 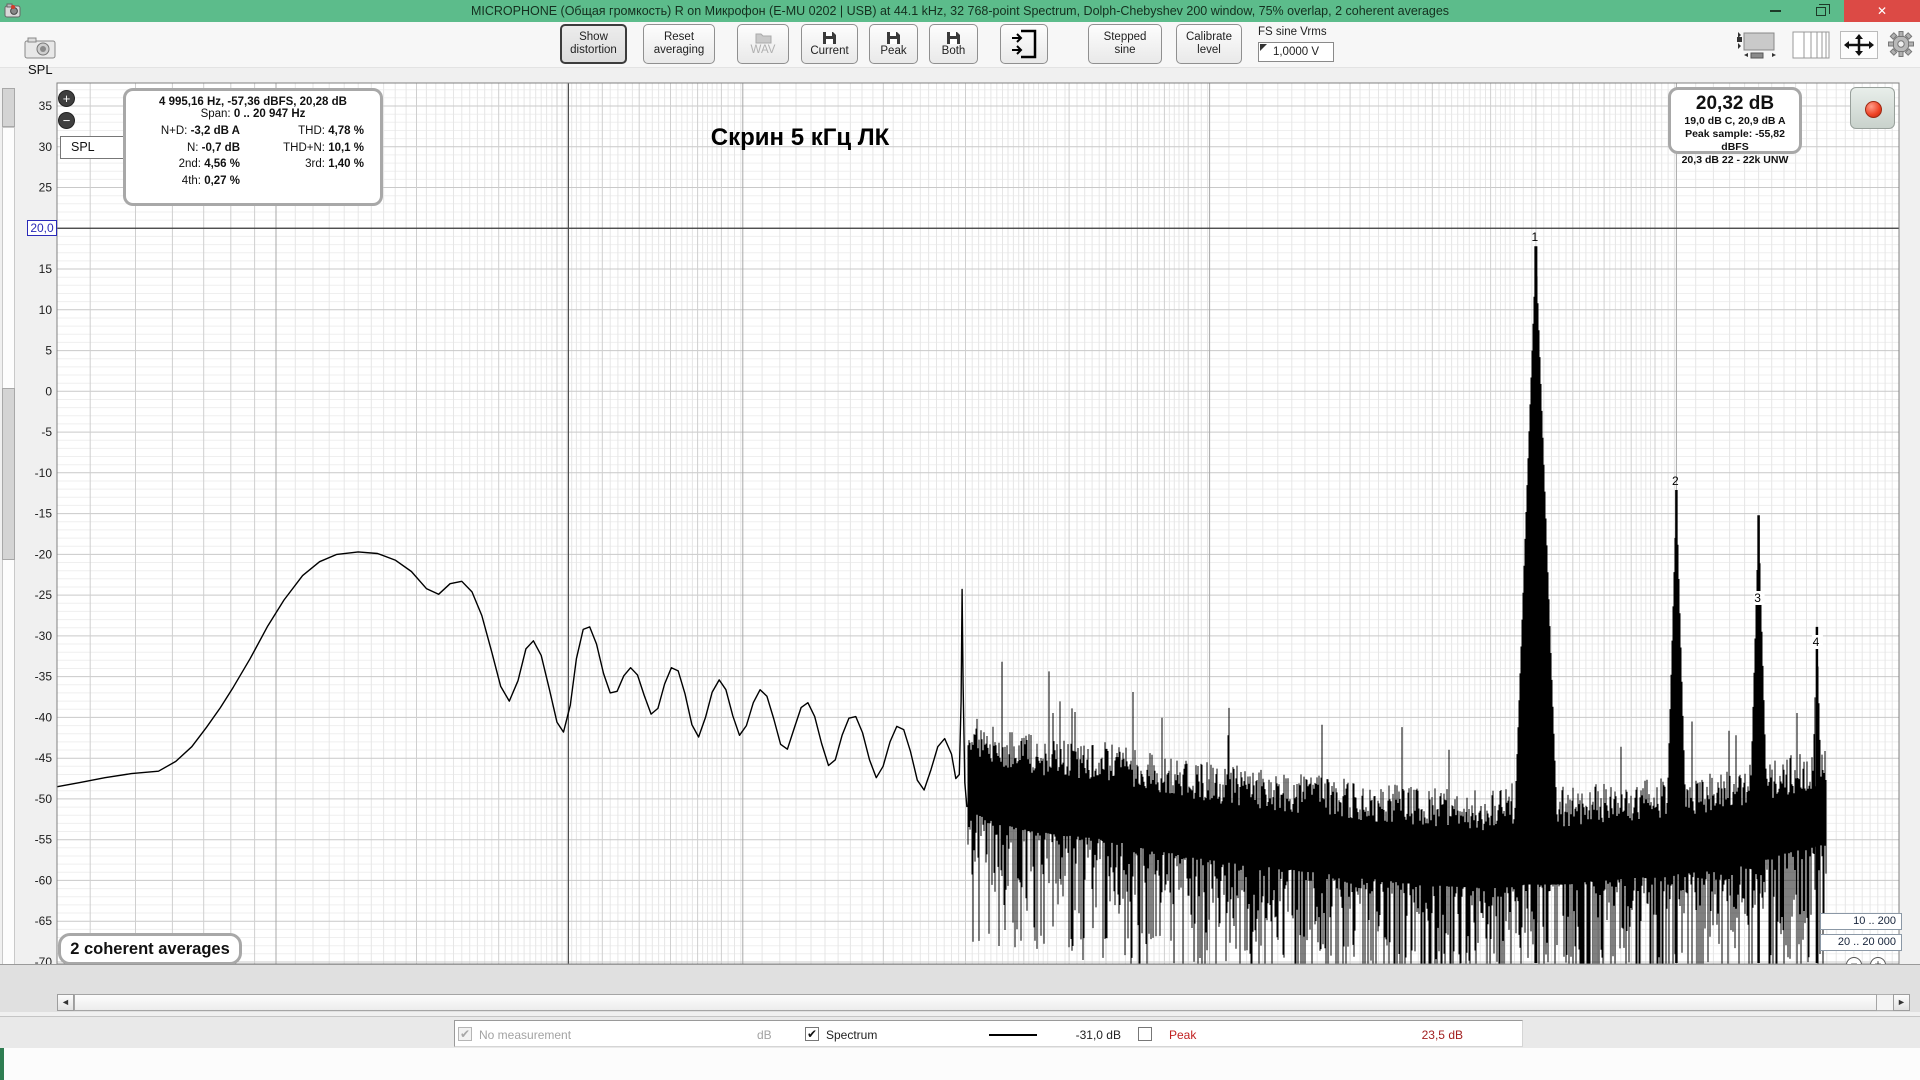 What do you see at coordinates (66, 120) in the screenshot?
I see `zoom-out-button: −` at bounding box center [66, 120].